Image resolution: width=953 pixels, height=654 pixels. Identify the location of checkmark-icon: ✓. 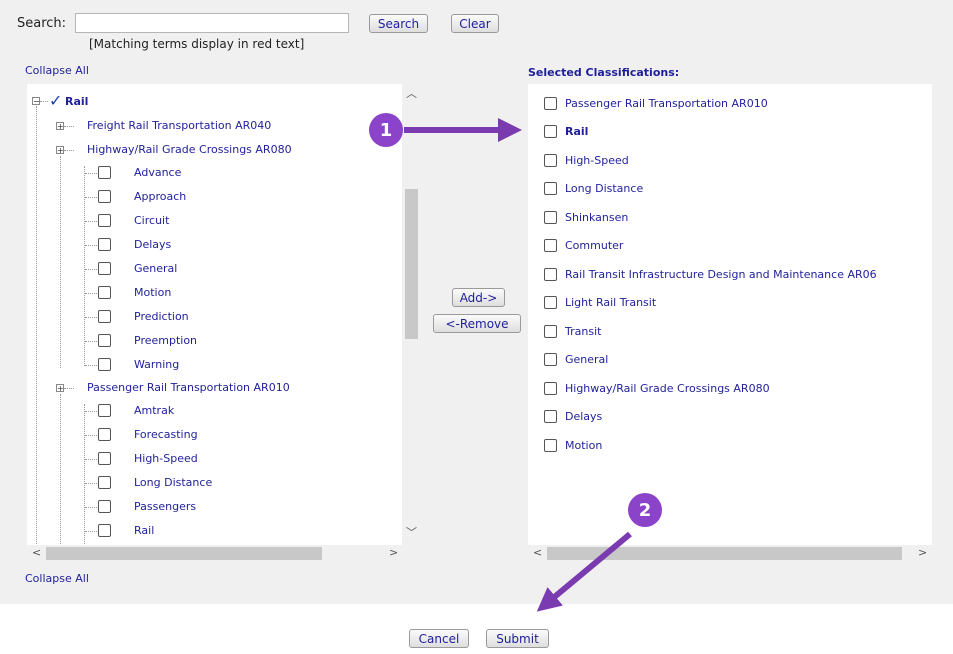
(56, 100).